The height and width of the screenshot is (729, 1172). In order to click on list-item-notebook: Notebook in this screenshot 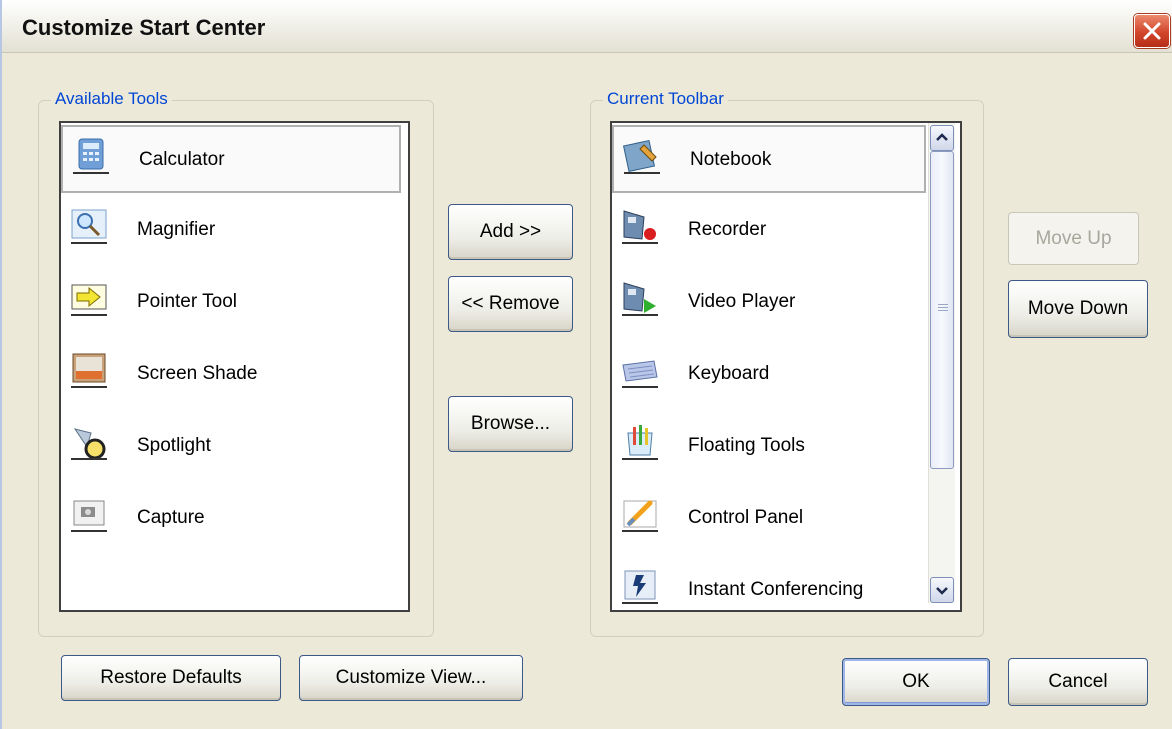, I will do `click(769, 159)`.